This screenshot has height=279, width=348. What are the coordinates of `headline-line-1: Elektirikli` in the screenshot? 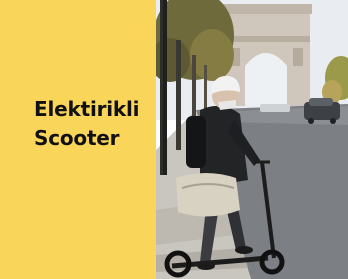 It's located at (87, 109).